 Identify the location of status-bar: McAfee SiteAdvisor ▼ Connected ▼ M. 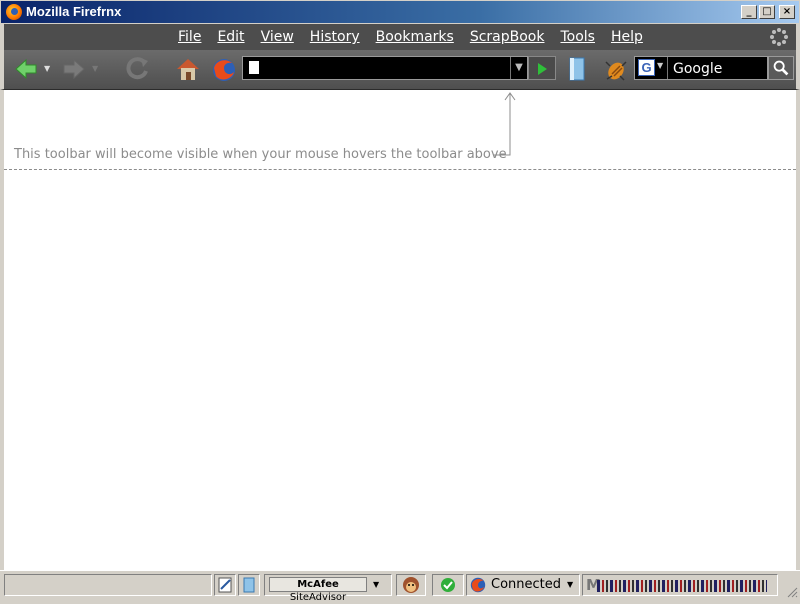
(400, 586).